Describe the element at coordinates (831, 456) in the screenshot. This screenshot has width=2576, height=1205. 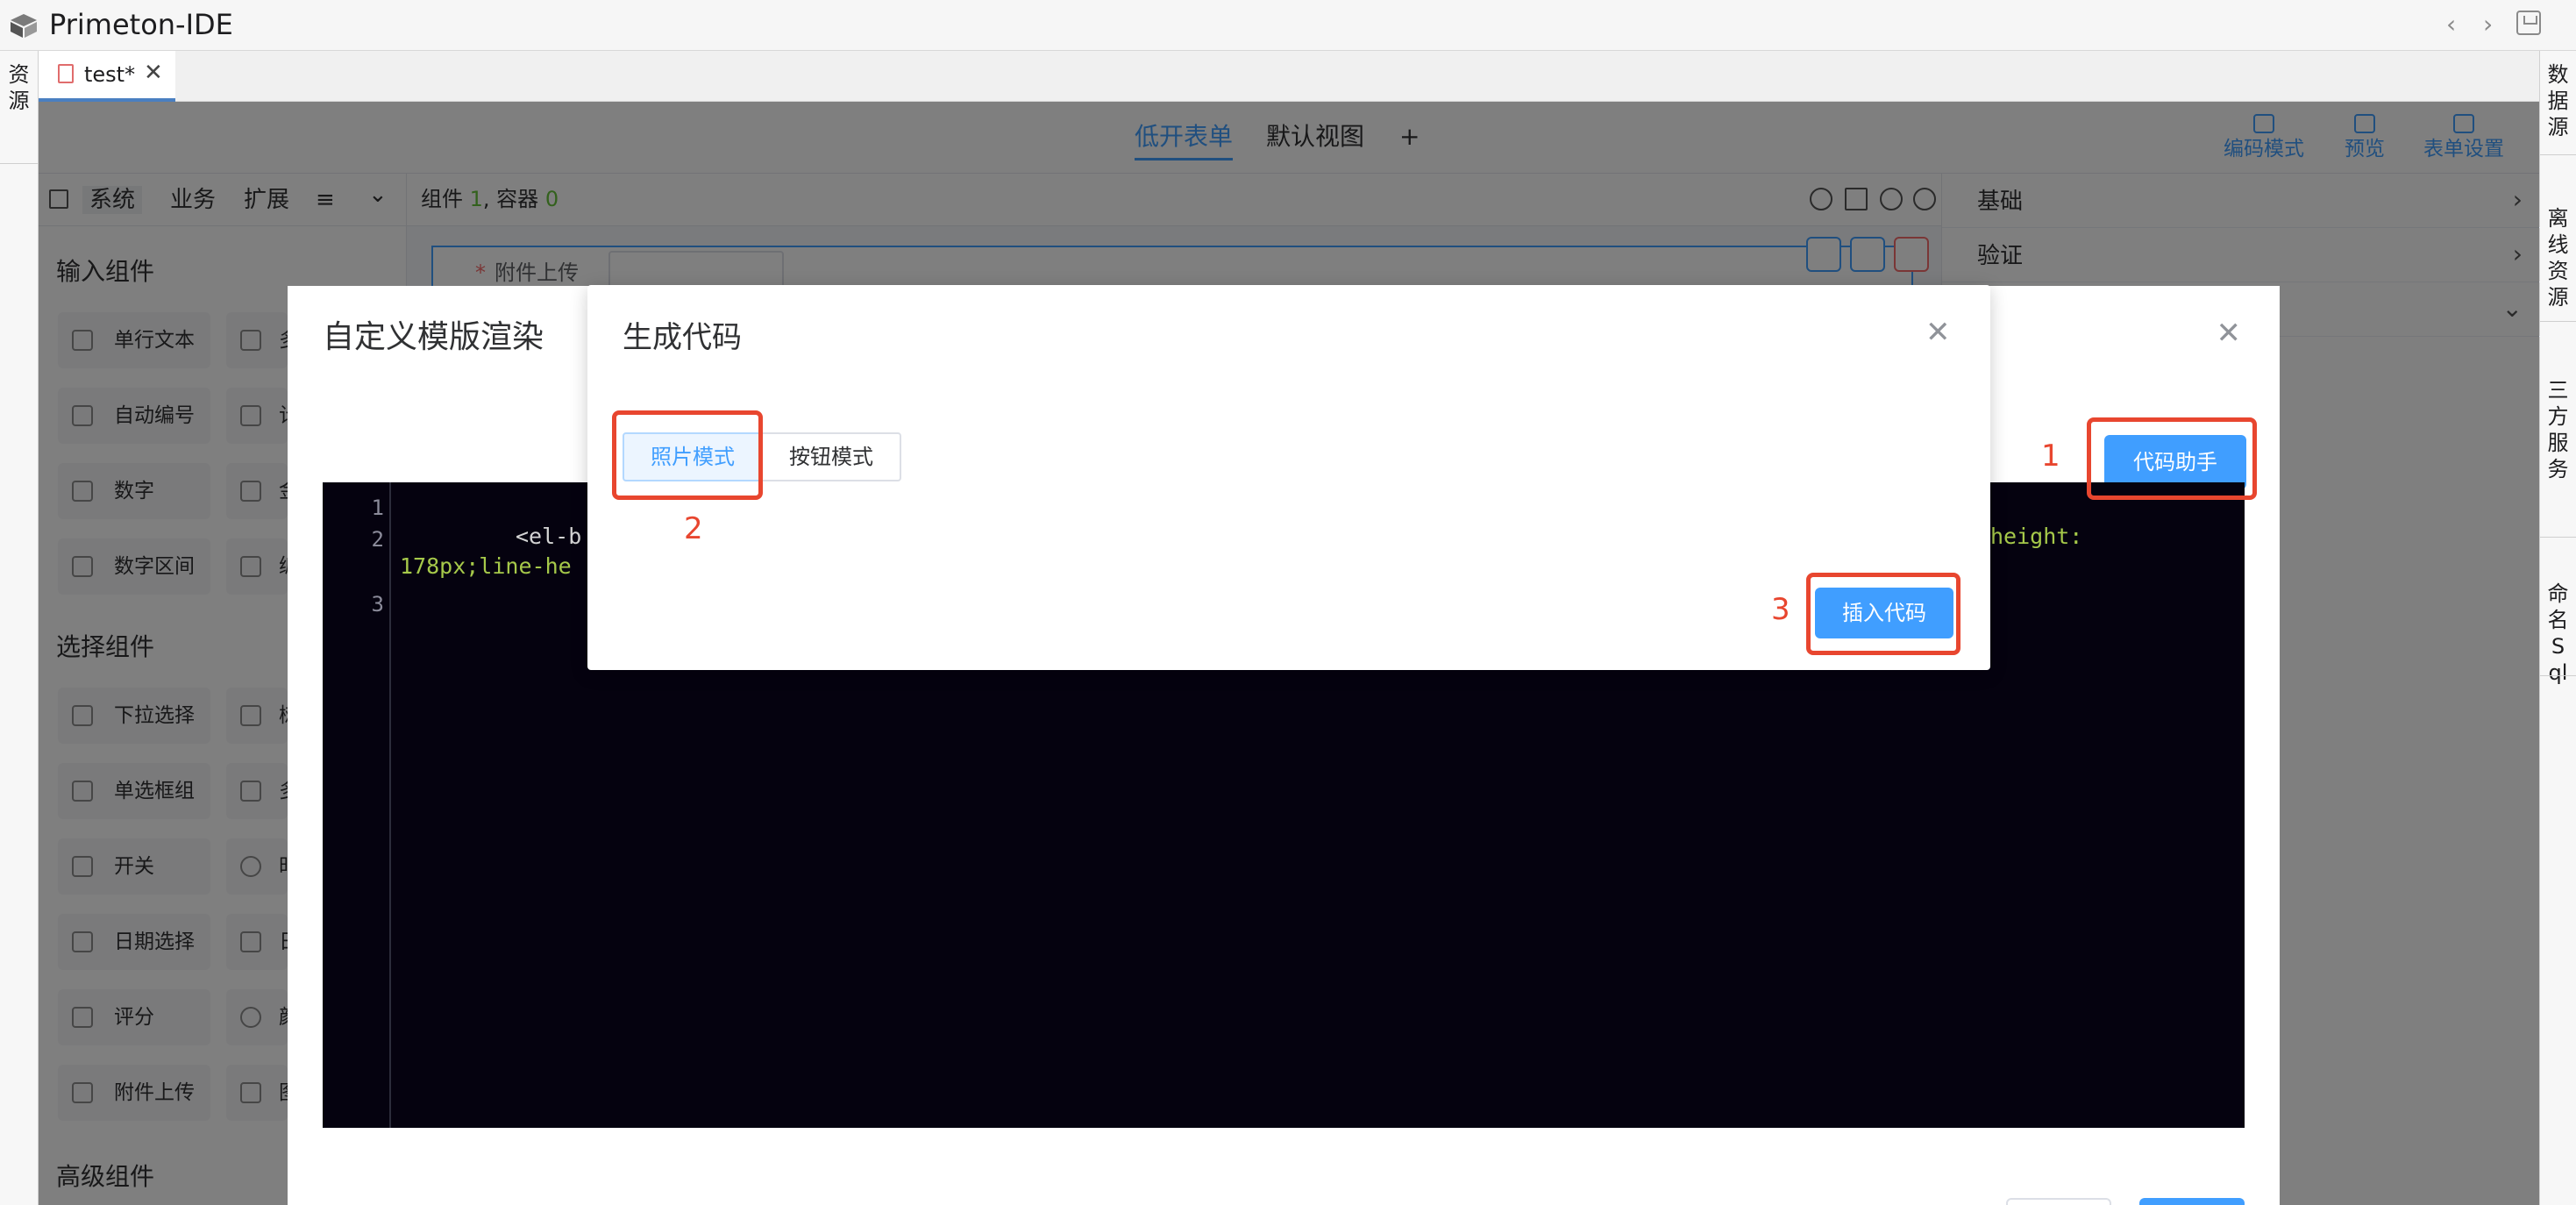
I see `button-mode-button: 按钮模式` at that location.